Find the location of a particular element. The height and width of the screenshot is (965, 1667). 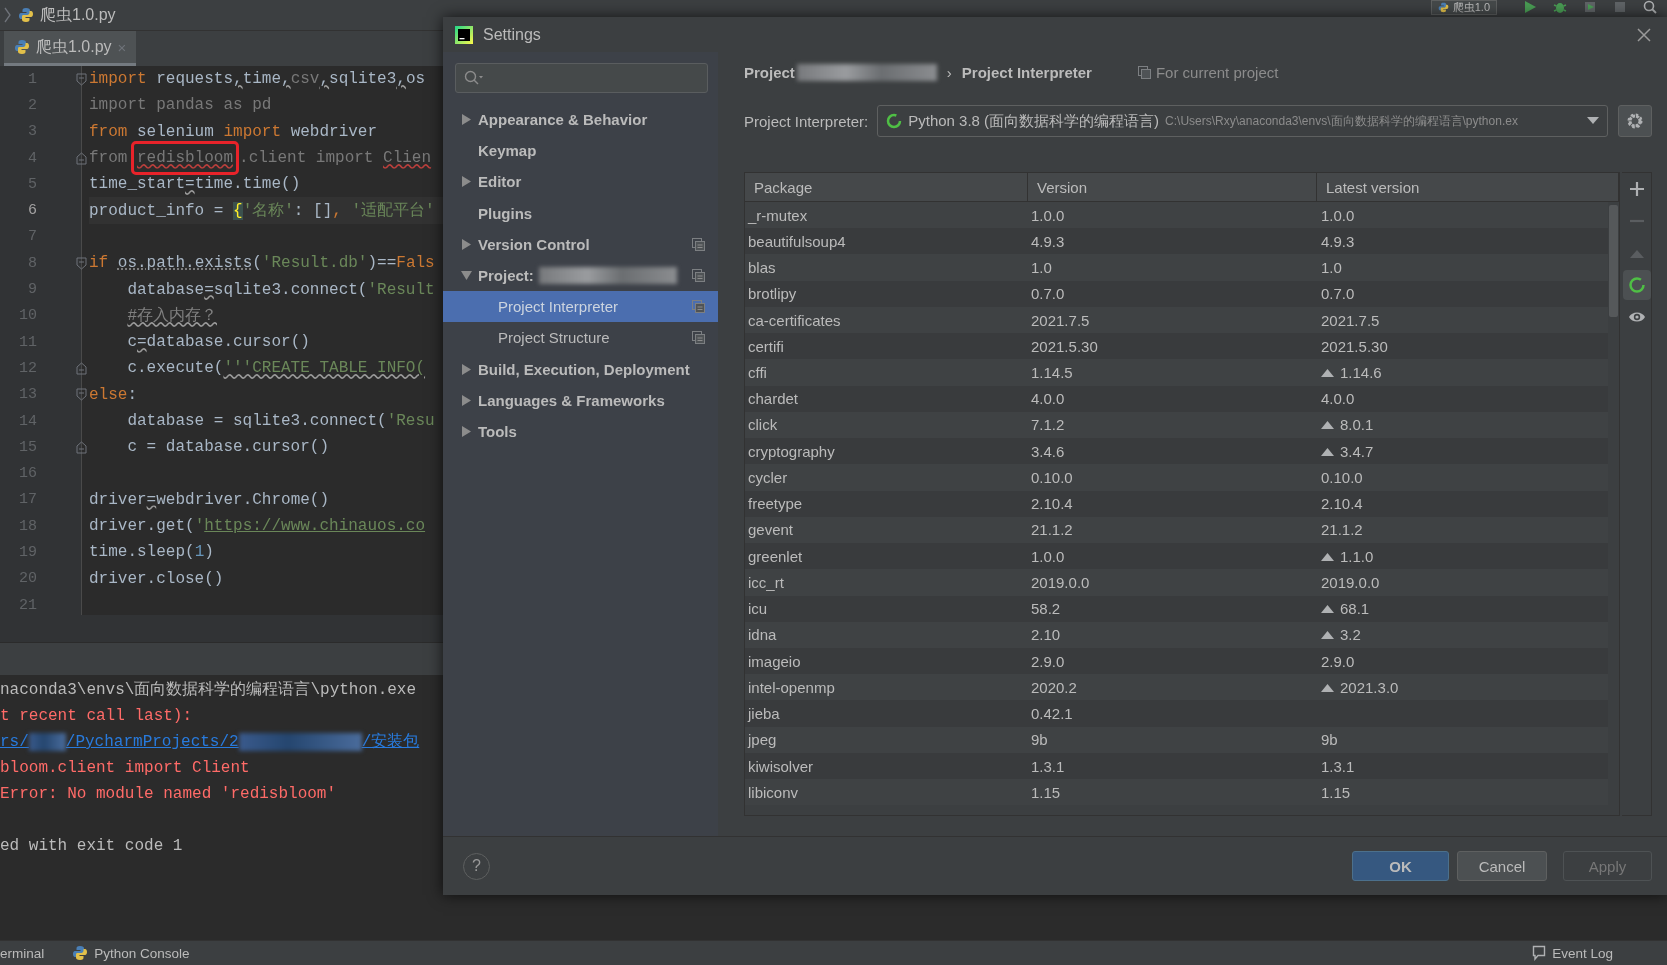

table-cell-text: cffi is located at coordinates (757, 372).